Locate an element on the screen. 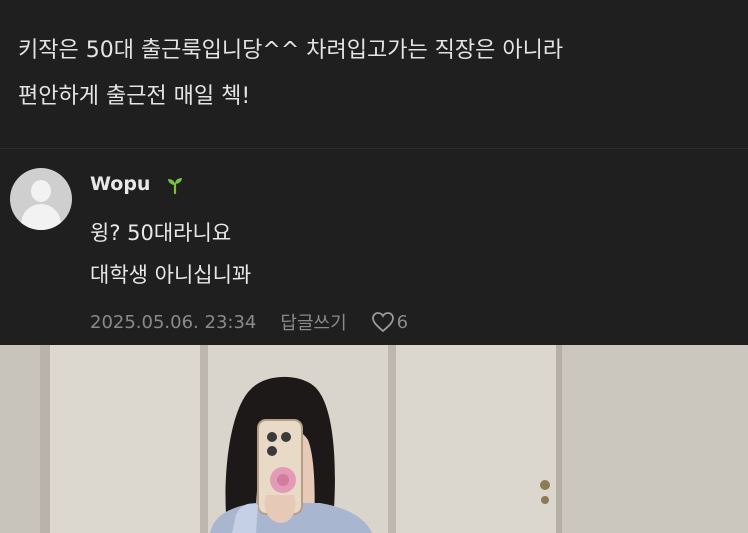 The image size is (748, 533). comment-text-line: 대학생 아니십니꽈 is located at coordinates (171, 275).